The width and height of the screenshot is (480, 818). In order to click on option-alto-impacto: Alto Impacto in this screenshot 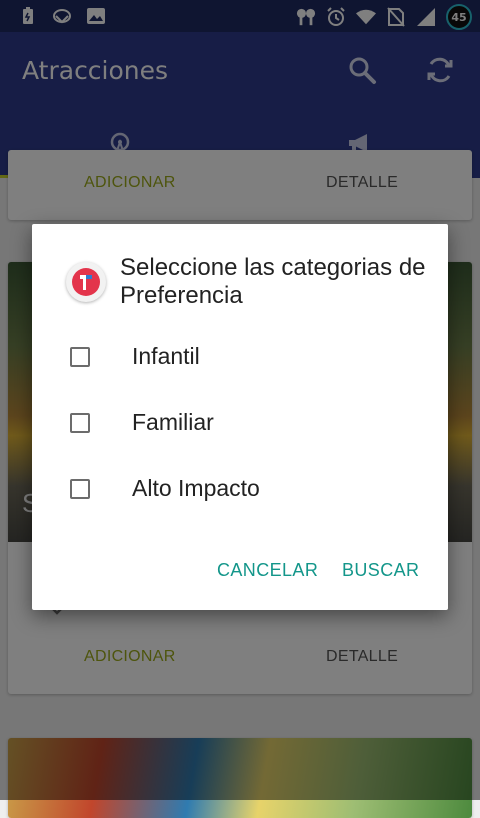, I will do `click(240, 488)`.